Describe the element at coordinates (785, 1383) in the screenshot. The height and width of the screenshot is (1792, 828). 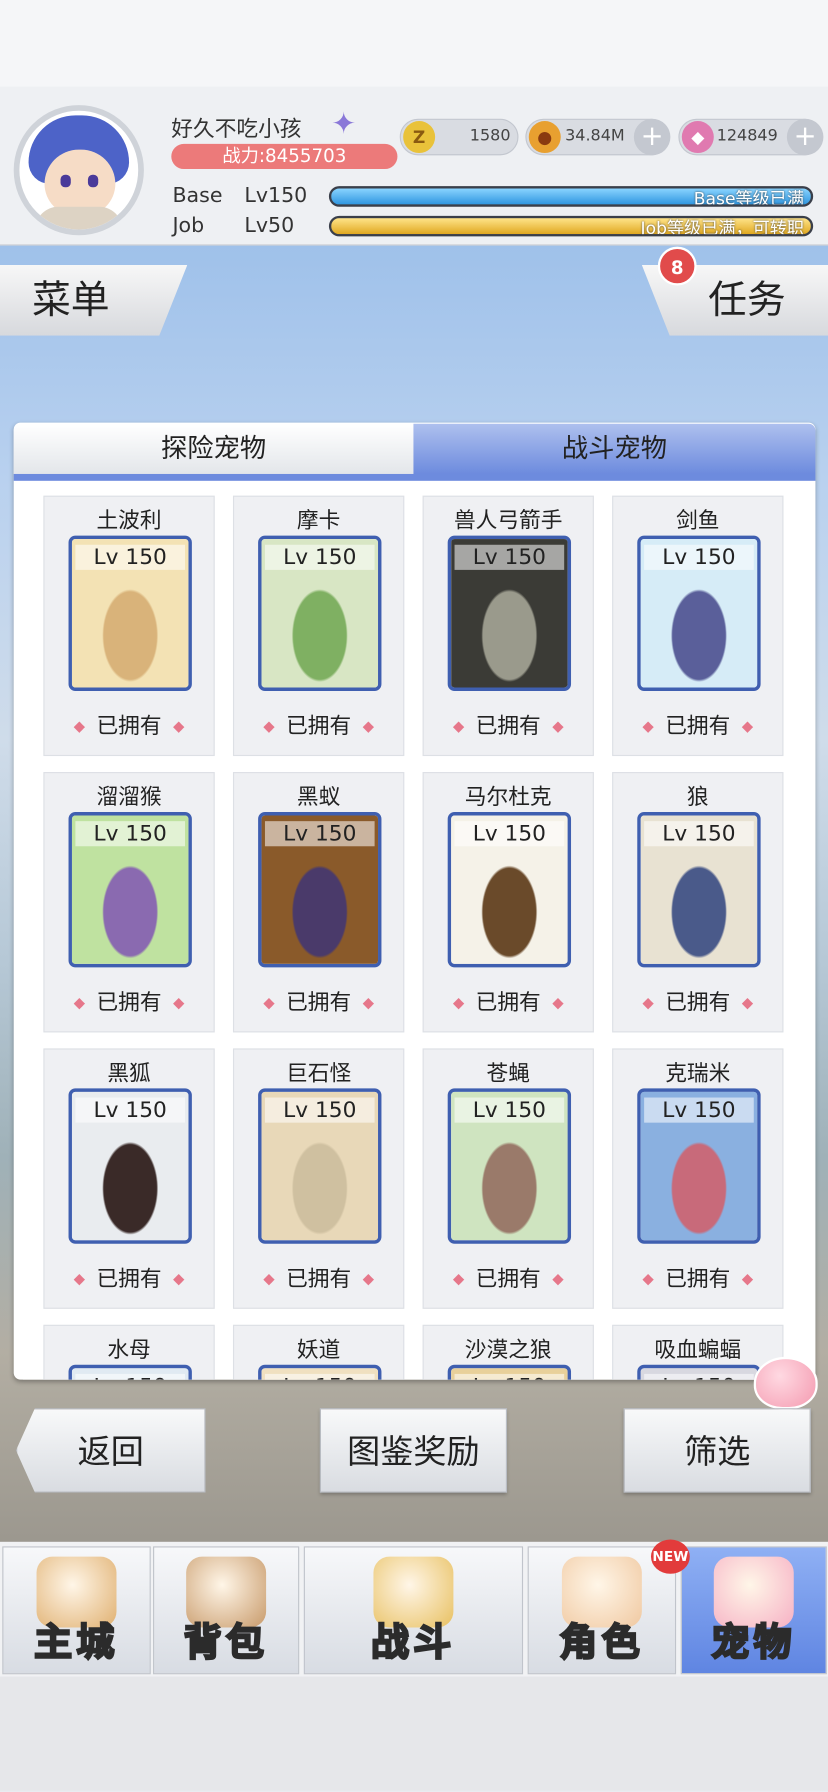
I see `poring-float-icon` at that location.